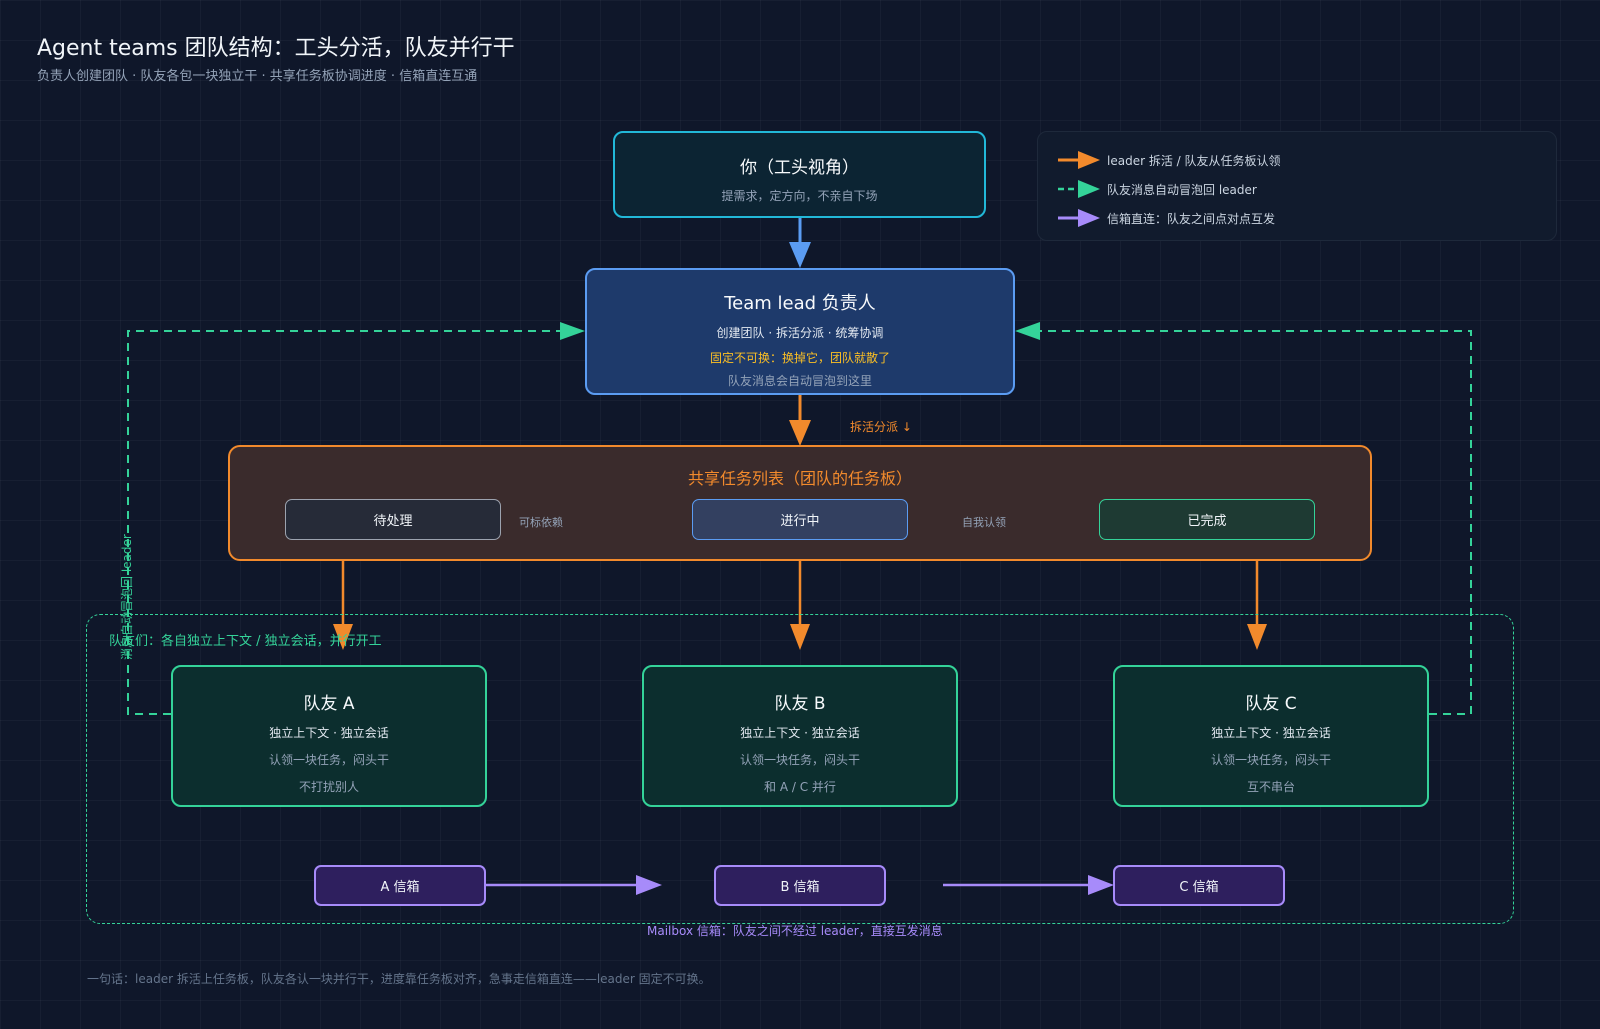 This screenshot has height=1029, width=1600. What do you see at coordinates (1089, 218) in the screenshot?
I see `legend-arrow-mailbox-icon` at bounding box center [1089, 218].